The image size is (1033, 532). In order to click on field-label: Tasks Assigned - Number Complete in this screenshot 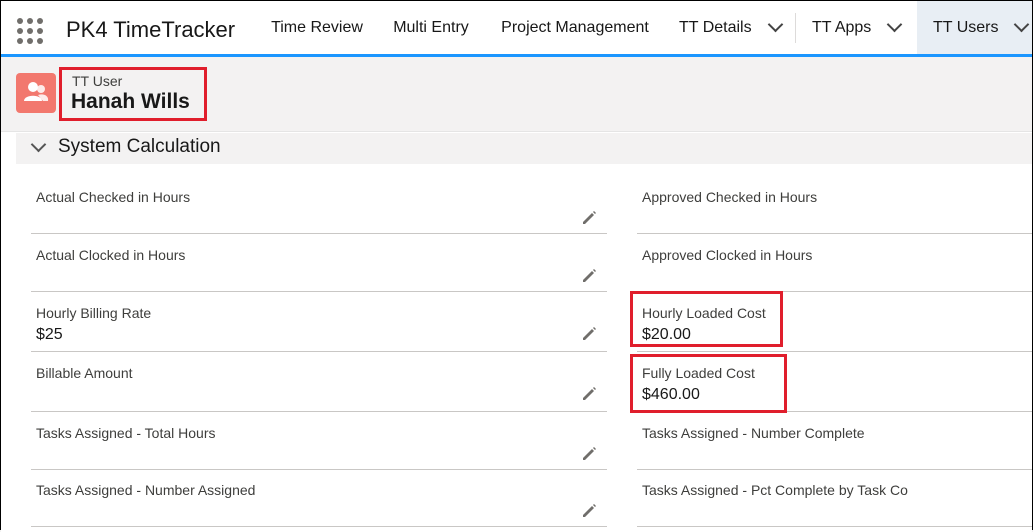, I will do `click(753, 433)`.